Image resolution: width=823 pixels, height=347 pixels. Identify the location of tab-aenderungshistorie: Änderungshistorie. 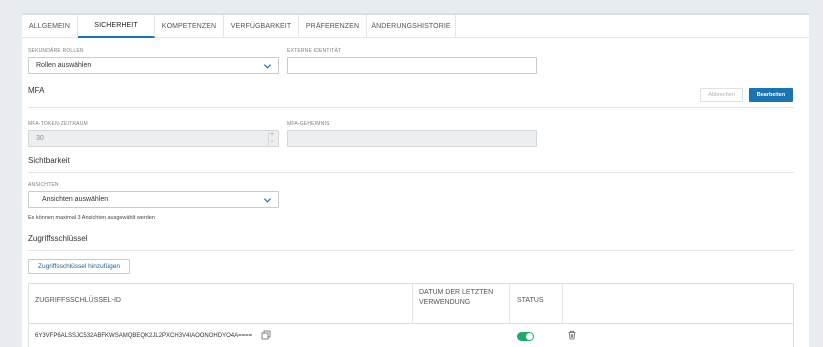
(411, 26).